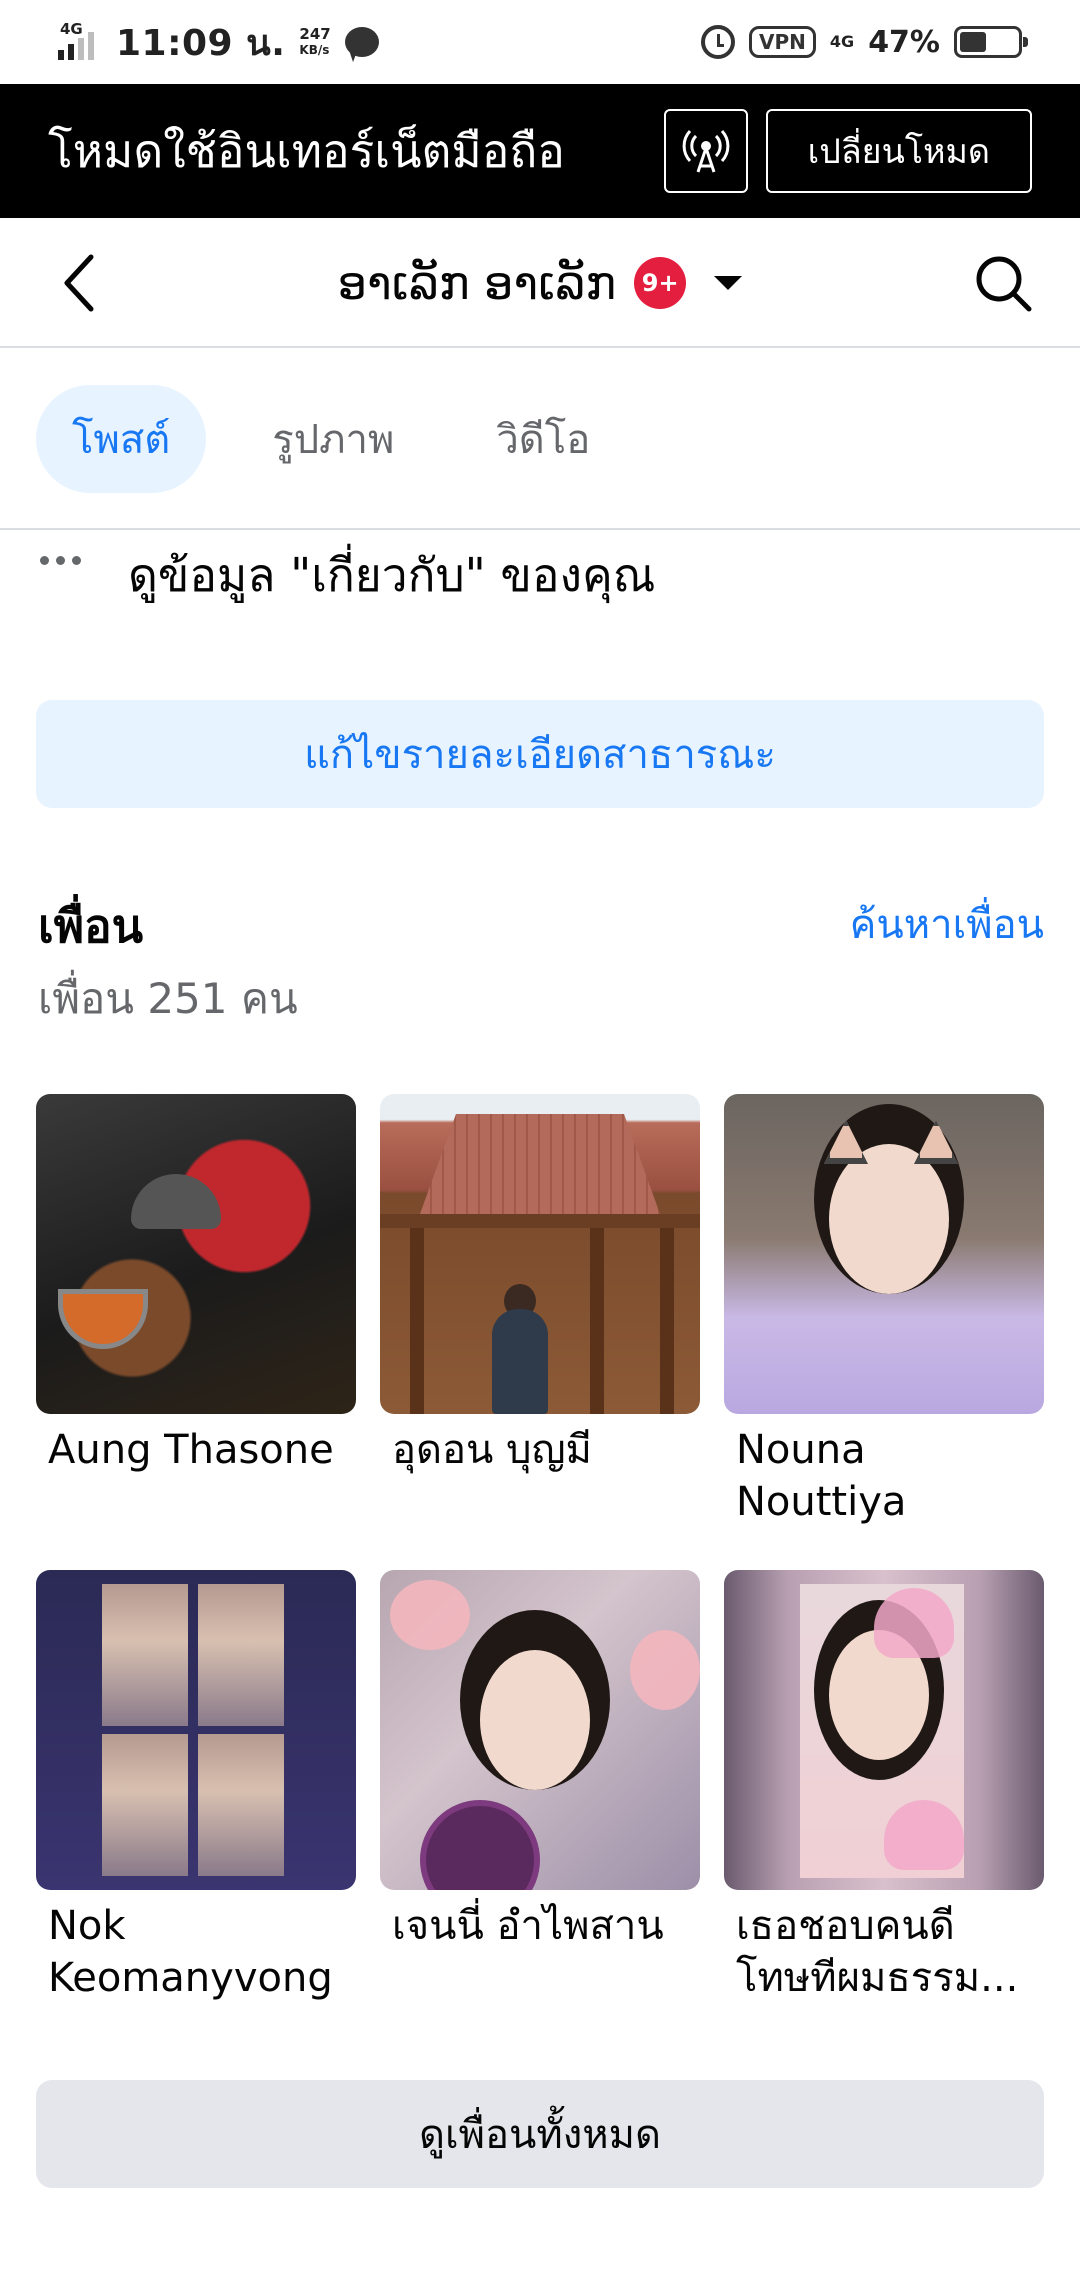 Image resolution: width=1080 pixels, height=2280 pixels. What do you see at coordinates (306, 150) in the screenshot?
I see `mobile-data-mode-text: โหมดใช้อินเทอร์เน็ตมือถือ` at bounding box center [306, 150].